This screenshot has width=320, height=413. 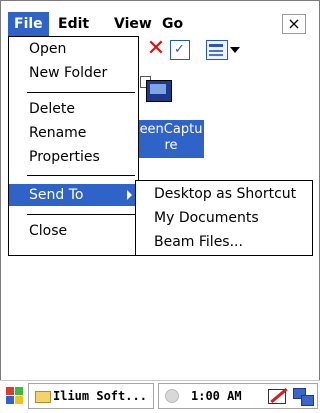 What do you see at coordinates (15, 396) in the screenshot?
I see `start-flag-icon` at bounding box center [15, 396].